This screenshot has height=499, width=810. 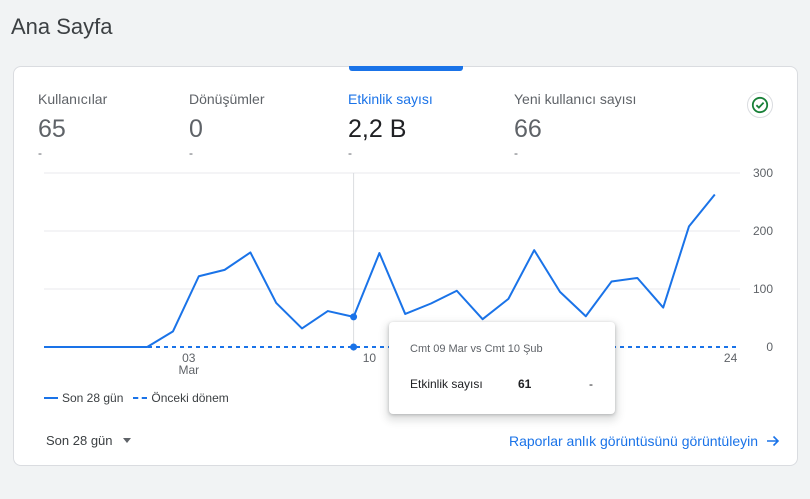 I want to click on x-tick-month-label: Mar, so click(x=188, y=370).